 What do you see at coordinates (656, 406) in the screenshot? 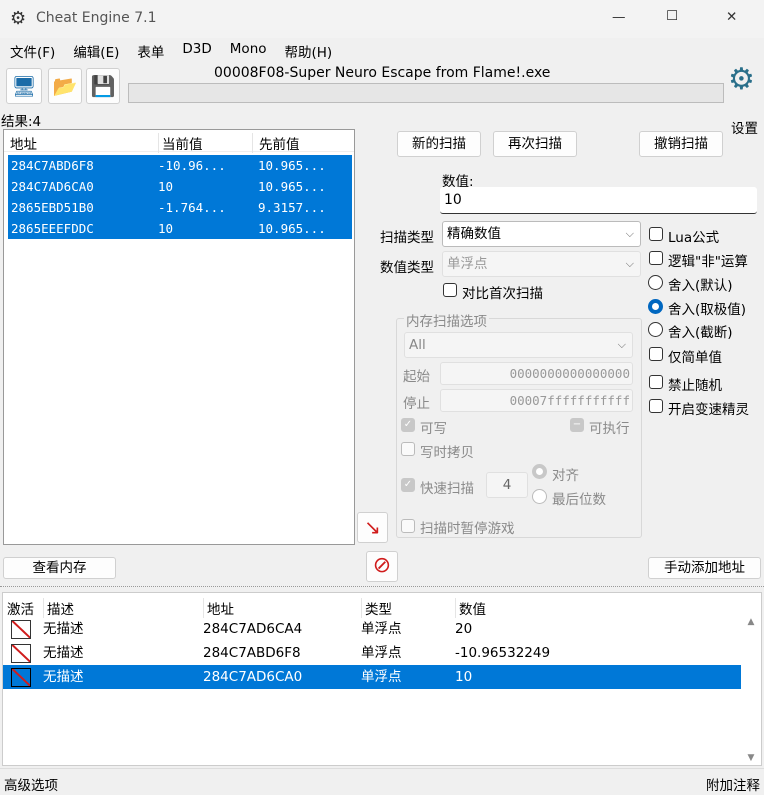
I see `speedhack-checkbox` at bounding box center [656, 406].